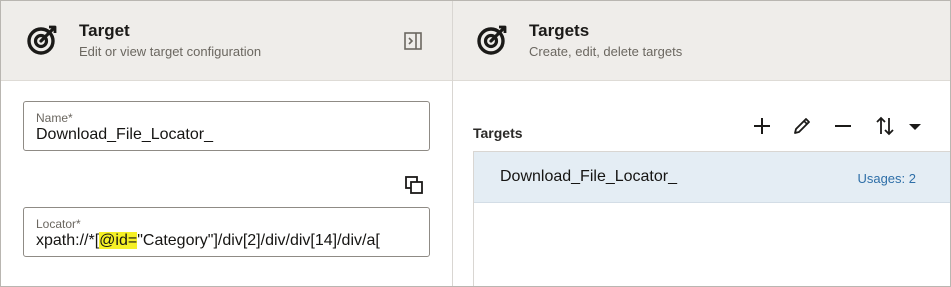 The image size is (951, 287). I want to click on target-detail-header: Target Edit or view target configuration, so click(226, 41).